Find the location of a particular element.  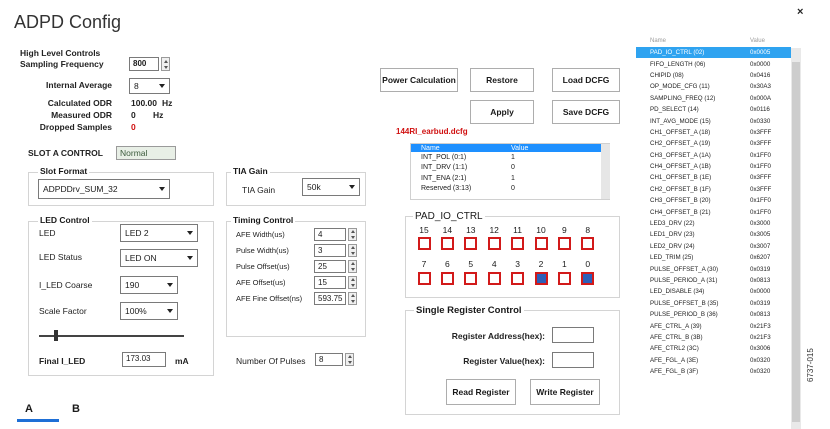

num-pulses-field: 8 is located at coordinates (329, 359).